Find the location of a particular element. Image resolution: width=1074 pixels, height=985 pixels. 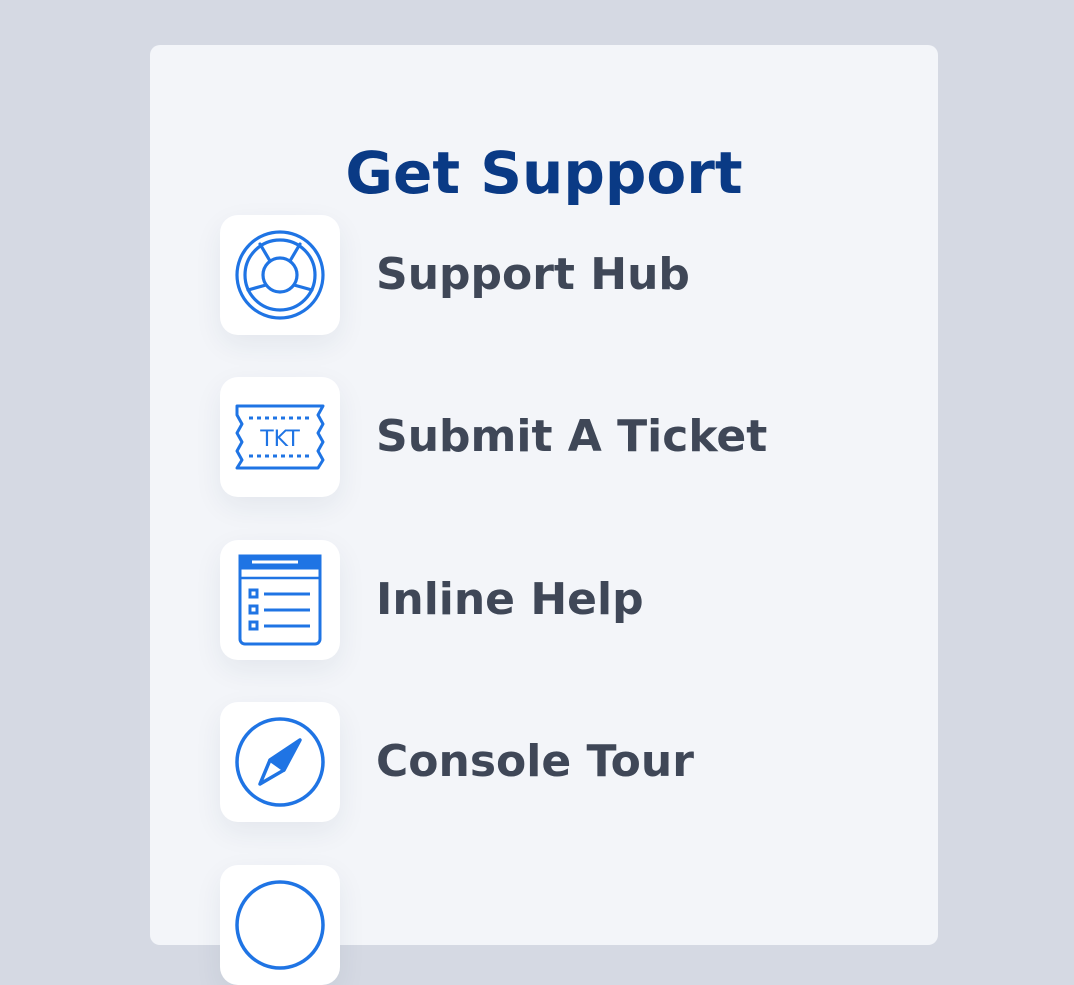

console-tour-icon-tile is located at coordinates (280, 762).